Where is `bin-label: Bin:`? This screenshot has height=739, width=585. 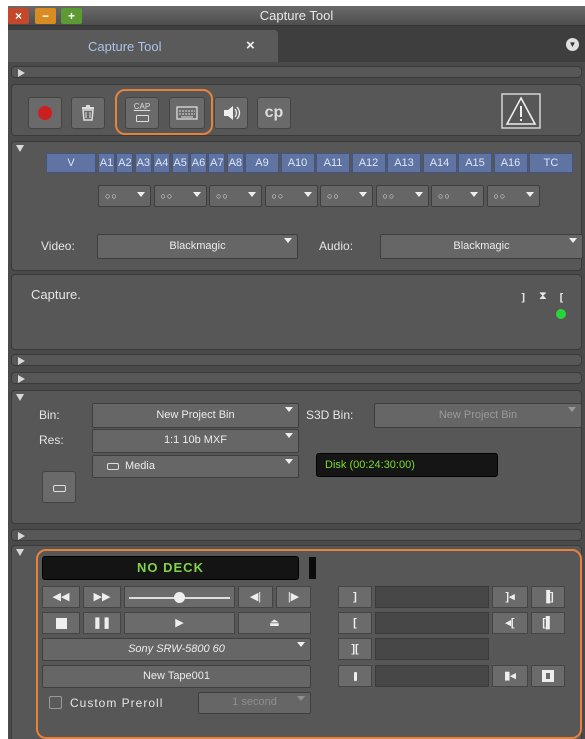
bin-label: Bin: is located at coordinates (49, 415).